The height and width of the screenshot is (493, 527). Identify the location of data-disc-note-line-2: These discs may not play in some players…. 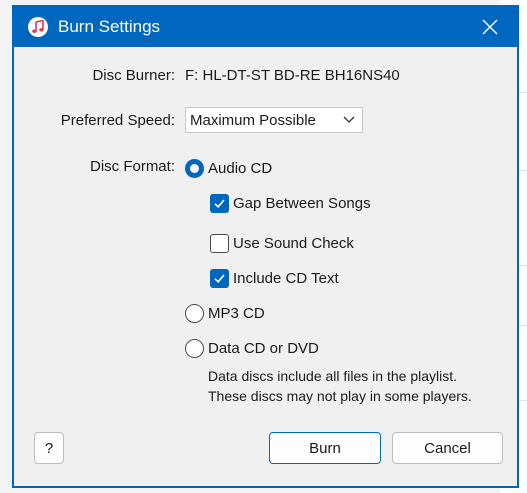
(340, 396).